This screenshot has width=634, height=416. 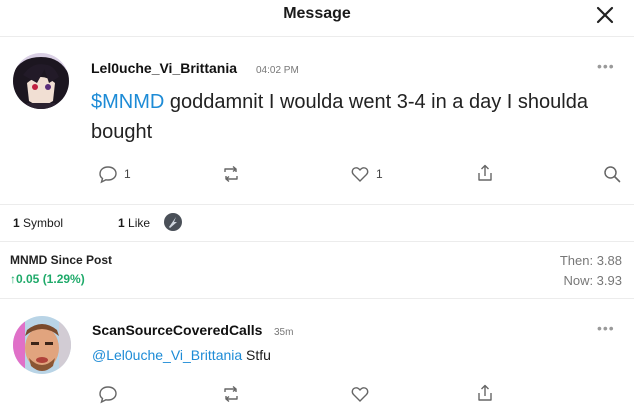 I want to click on modal-title: Message, so click(x=317, y=13).